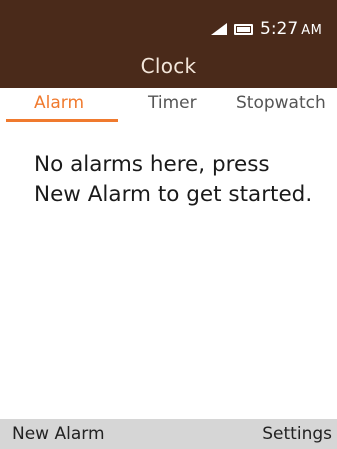 This screenshot has width=337, height=449. Describe the element at coordinates (59, 103) in the screenshot. I see `tab-alarm: Alarm` at that location.